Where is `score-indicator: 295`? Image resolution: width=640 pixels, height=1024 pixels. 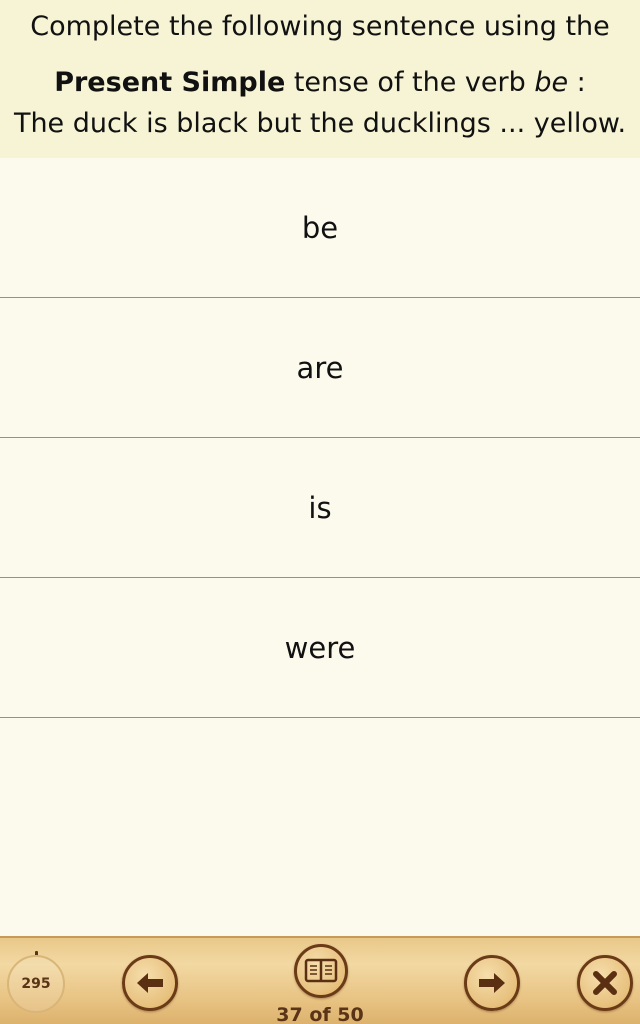 score-indicator: 295 is located at coordinates (36, 984).